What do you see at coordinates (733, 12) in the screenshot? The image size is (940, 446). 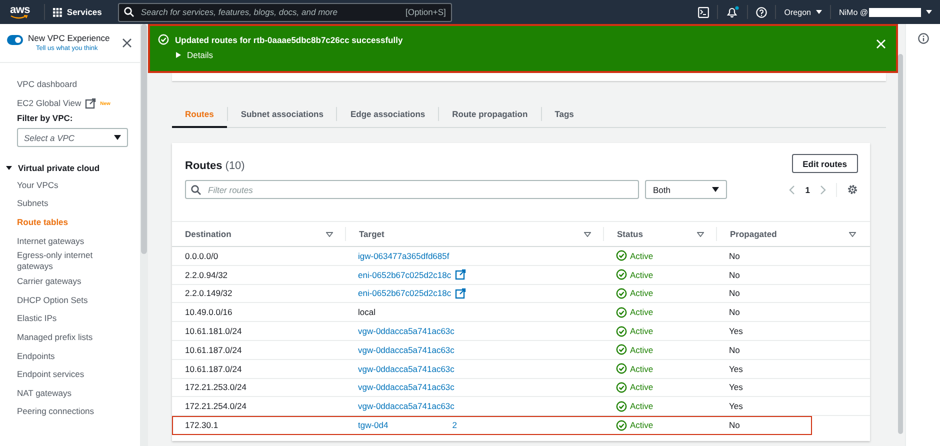 I see `bell-icon` at bounding box center [733, 12].